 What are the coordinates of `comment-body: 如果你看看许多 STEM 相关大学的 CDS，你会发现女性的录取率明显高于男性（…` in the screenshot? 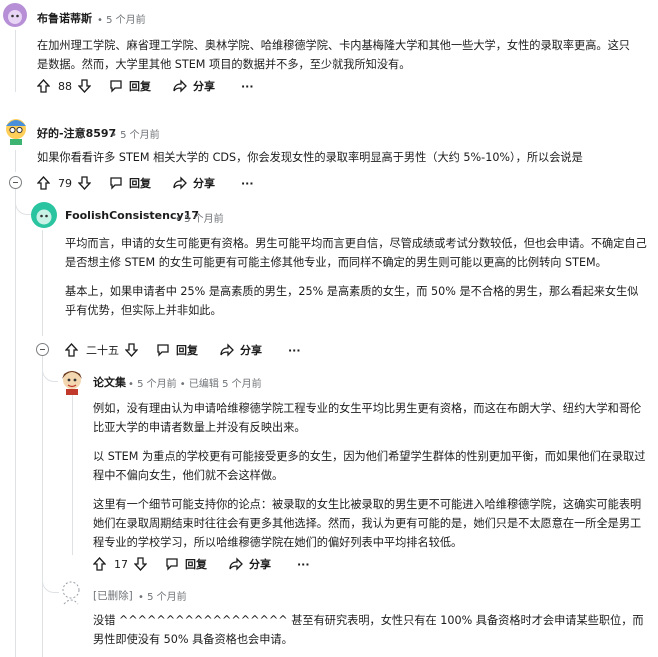 It's located at (344, 157).